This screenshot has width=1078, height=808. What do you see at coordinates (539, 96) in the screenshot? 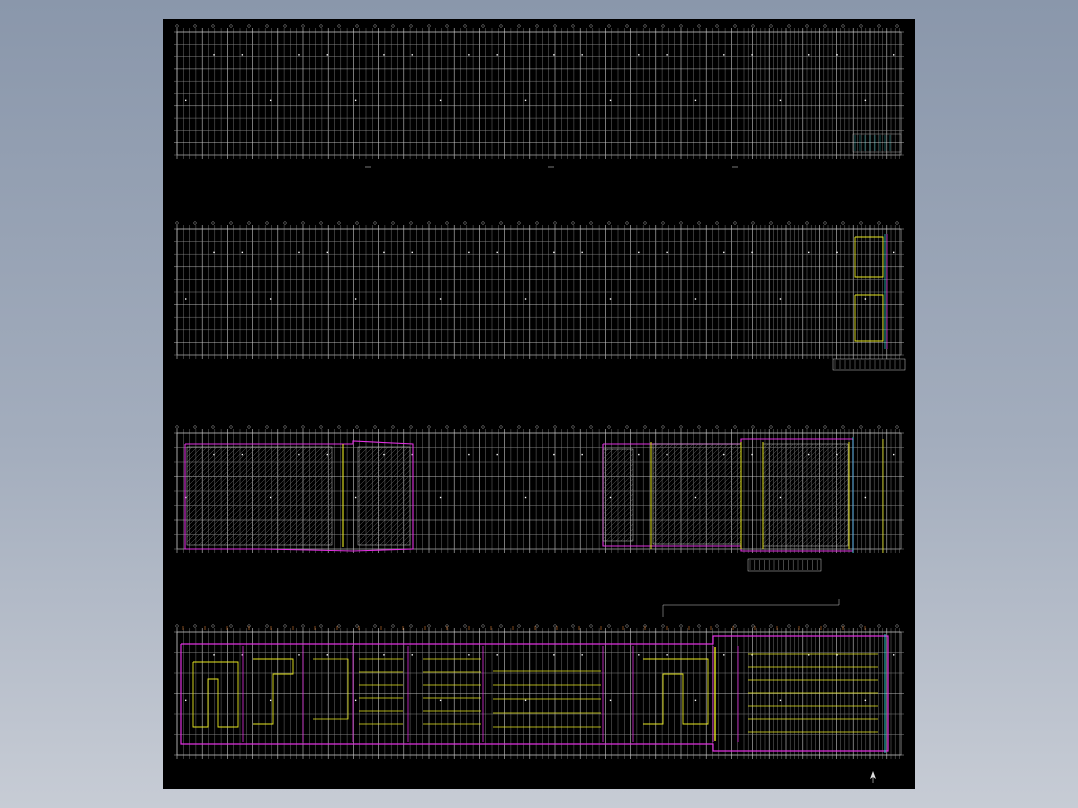
I see `plan-1-structural-grid` at bounding box center [539, 96].